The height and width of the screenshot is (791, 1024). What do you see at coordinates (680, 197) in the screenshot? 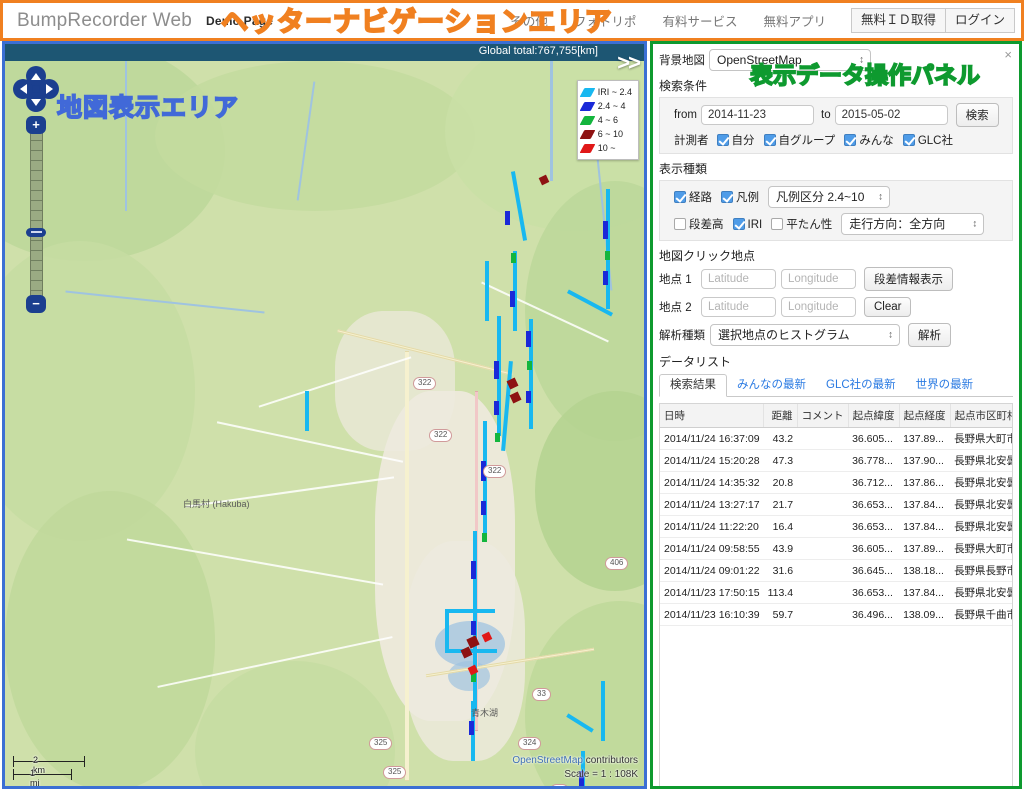
I see `show-route-checkbox` at bounding box center [680, 197].